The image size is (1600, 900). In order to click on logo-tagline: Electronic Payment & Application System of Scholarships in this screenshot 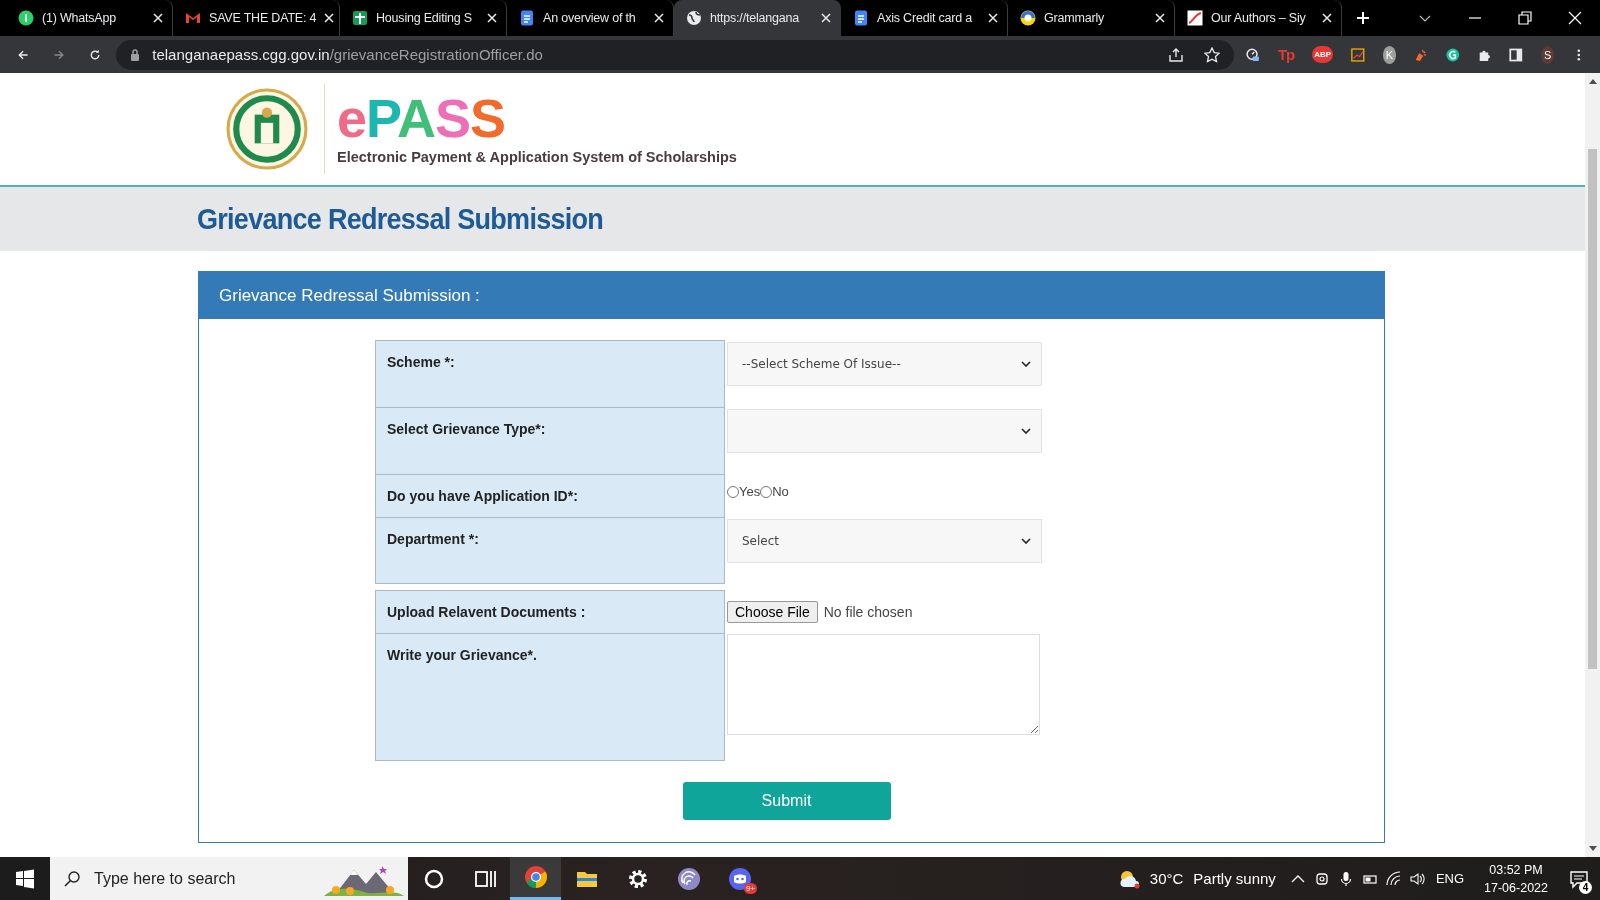, I will do `click(537, 157)`.